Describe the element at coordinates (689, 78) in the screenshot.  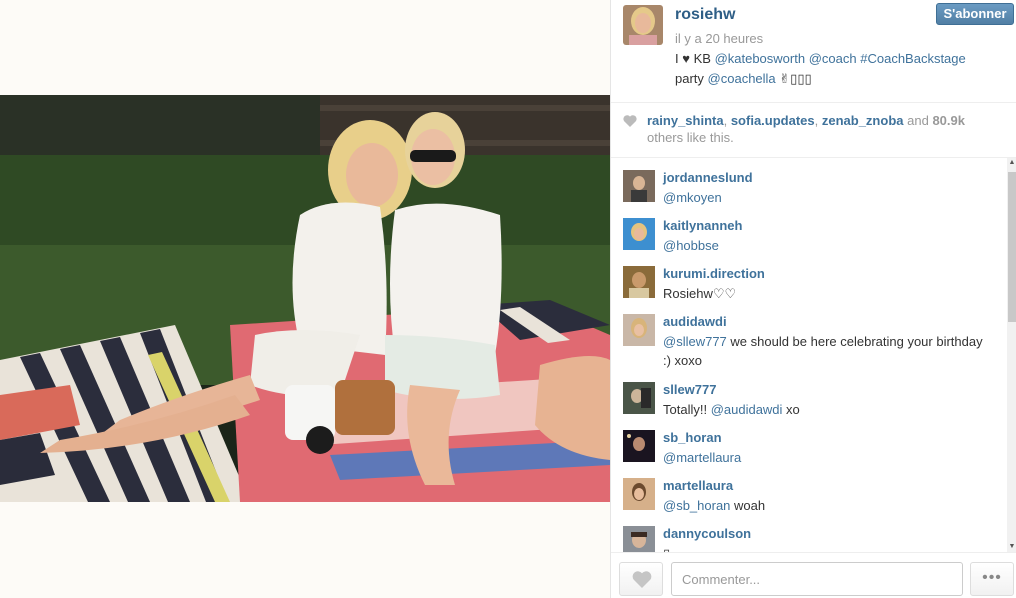
I see `caption-word: party` at that location.